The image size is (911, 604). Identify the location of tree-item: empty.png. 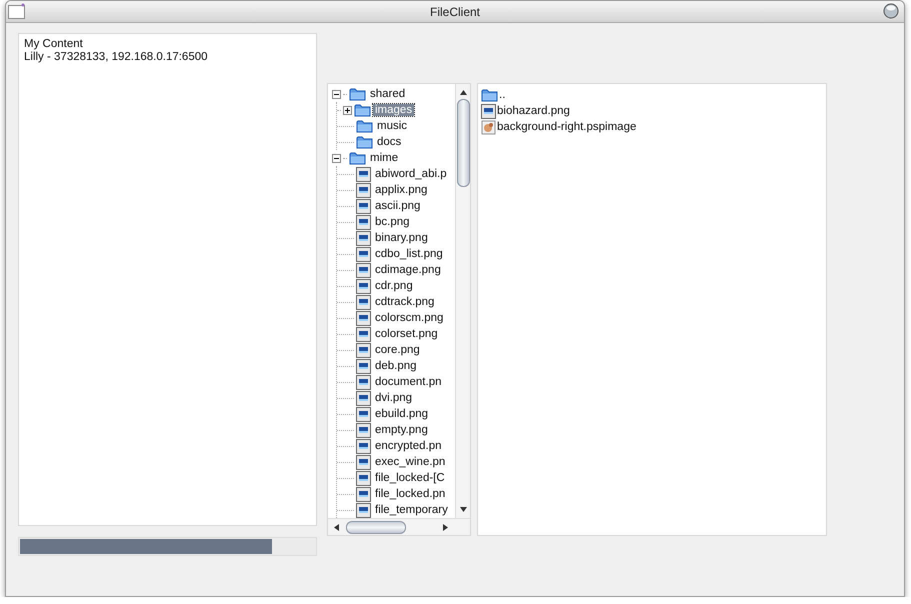
(401, 430).